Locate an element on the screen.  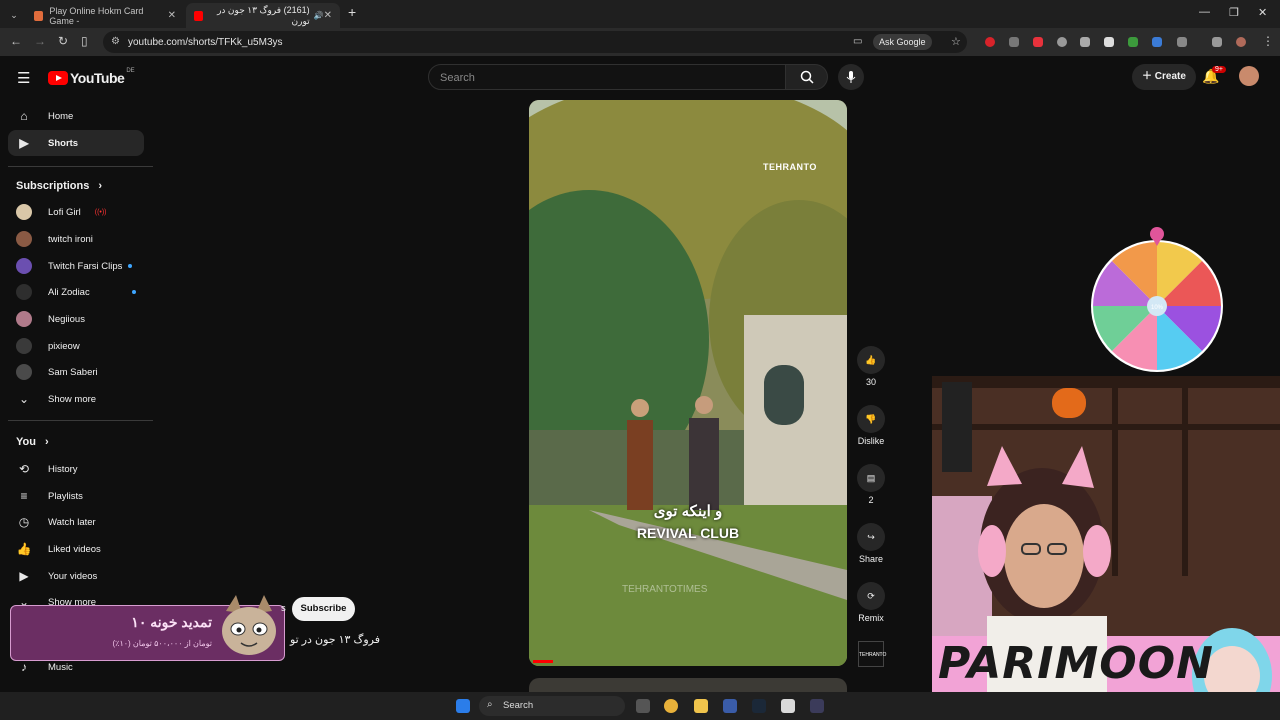
new-tab-button: + is located at coordinates (352, 12).